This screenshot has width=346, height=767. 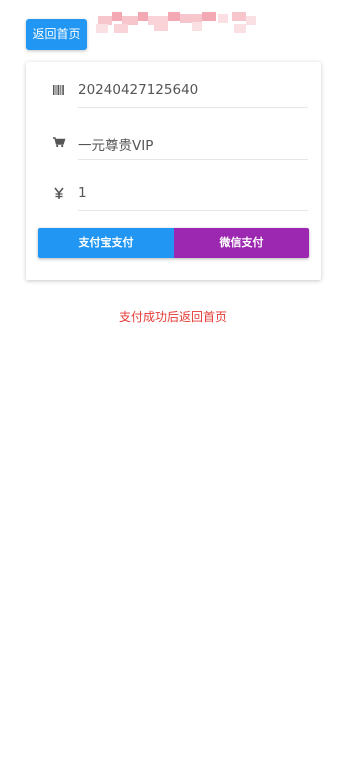 What do you see at coordinates (116, 146) in the screenshot?
I see `product-value: 一元尊贵VIP` at bounding box center [116, 146].